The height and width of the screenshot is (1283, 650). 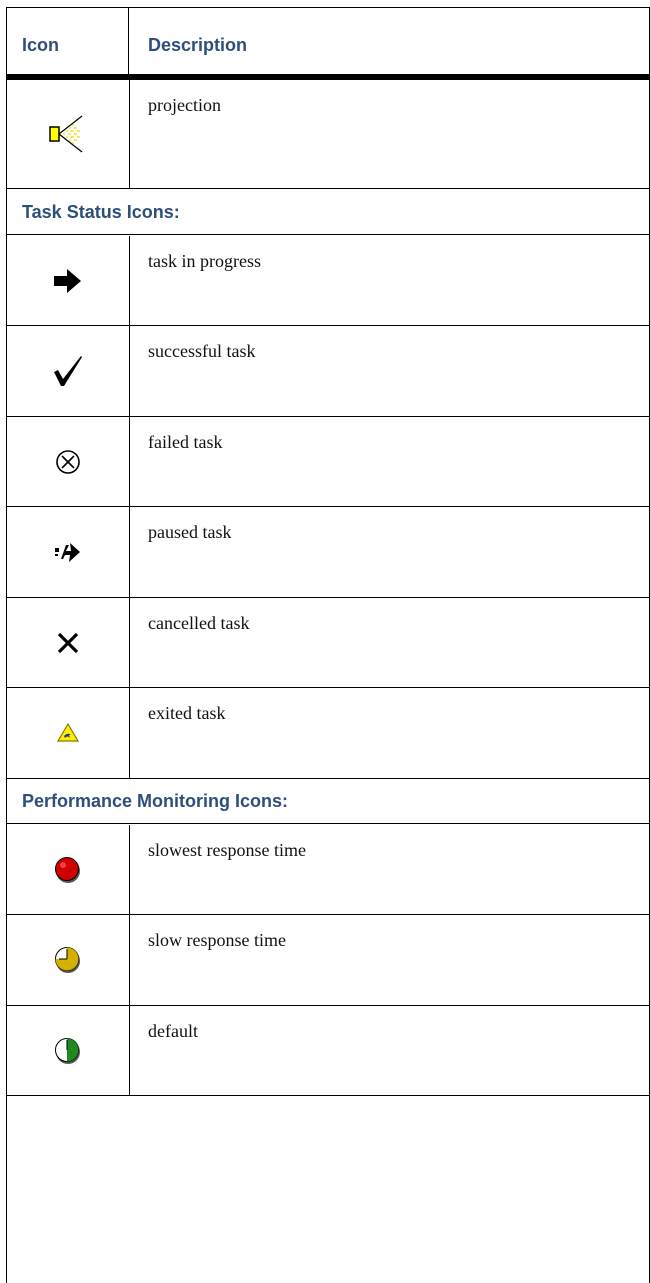 What do you see at coordinates (187, 713) in the screenshot?
I see `row-description: exited task` at bounding box center [187, 713].